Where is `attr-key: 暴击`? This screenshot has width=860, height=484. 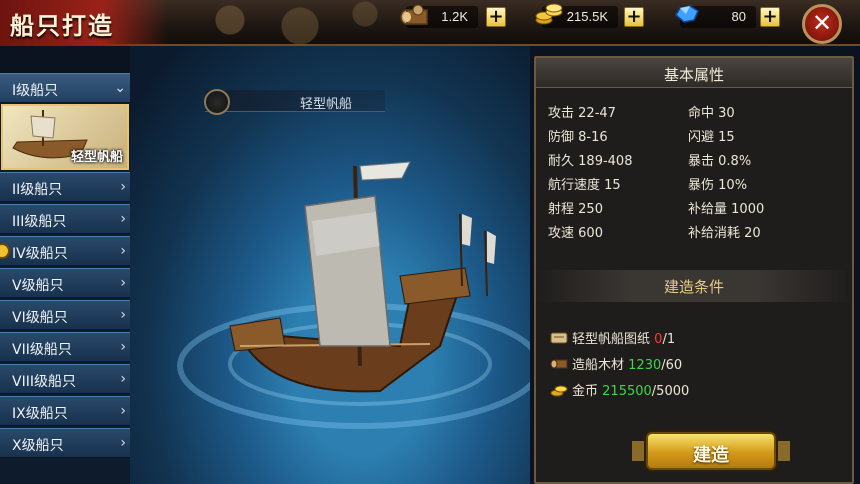
attr-key: 暴击 is located at coordinates (701, 161).